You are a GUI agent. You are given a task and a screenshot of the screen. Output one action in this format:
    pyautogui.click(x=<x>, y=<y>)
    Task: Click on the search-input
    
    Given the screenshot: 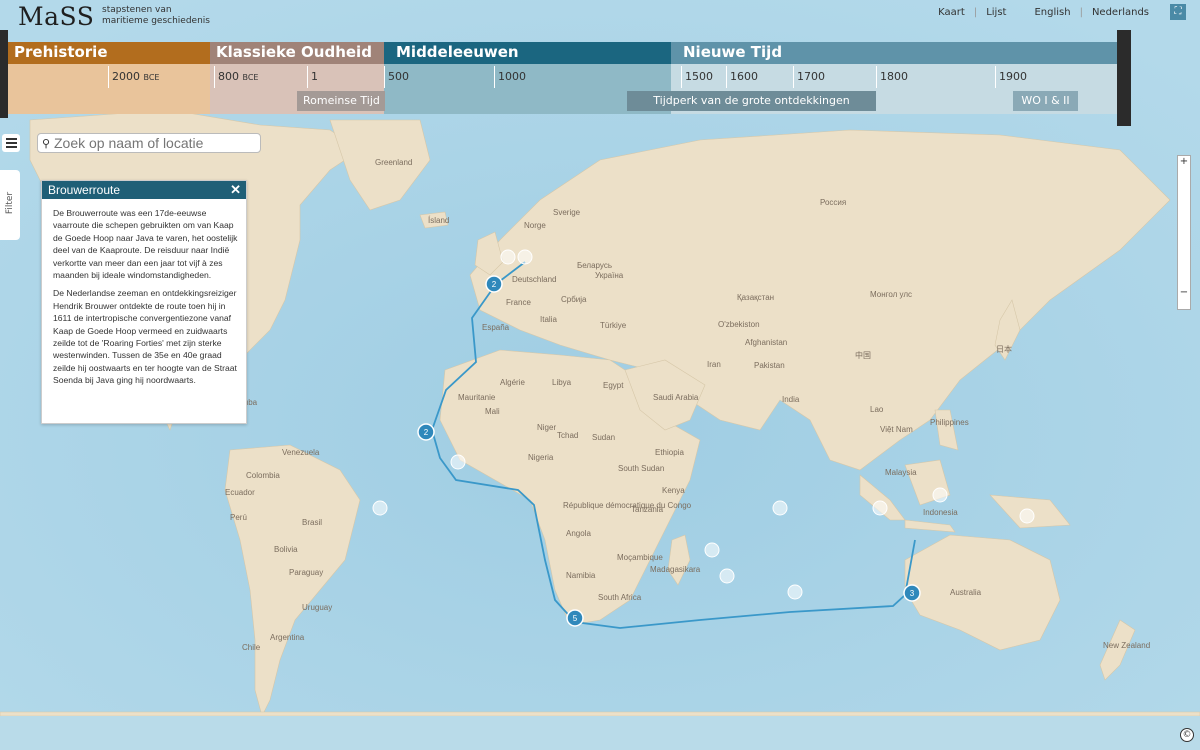 What is the action you would take?
    pyautogui.click(x=154, y=143)
    